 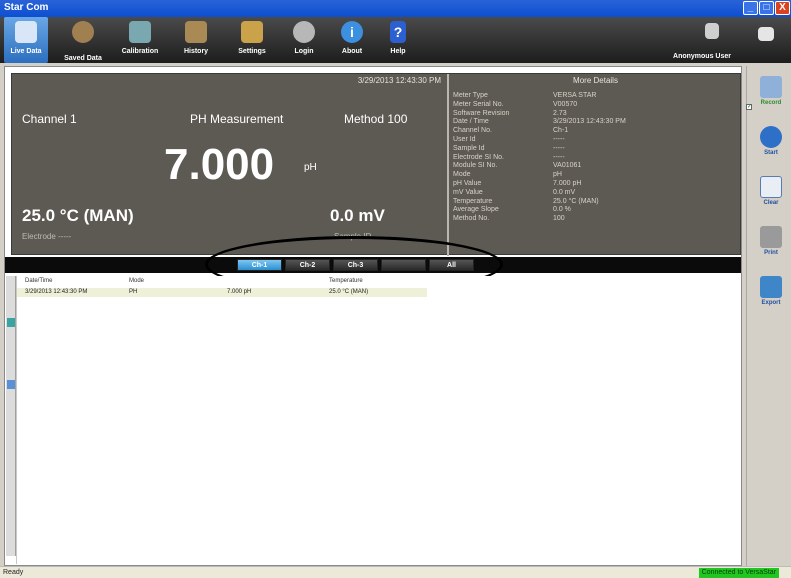 I want to click on details-row: Mode pH, so click(x=507, y=175).